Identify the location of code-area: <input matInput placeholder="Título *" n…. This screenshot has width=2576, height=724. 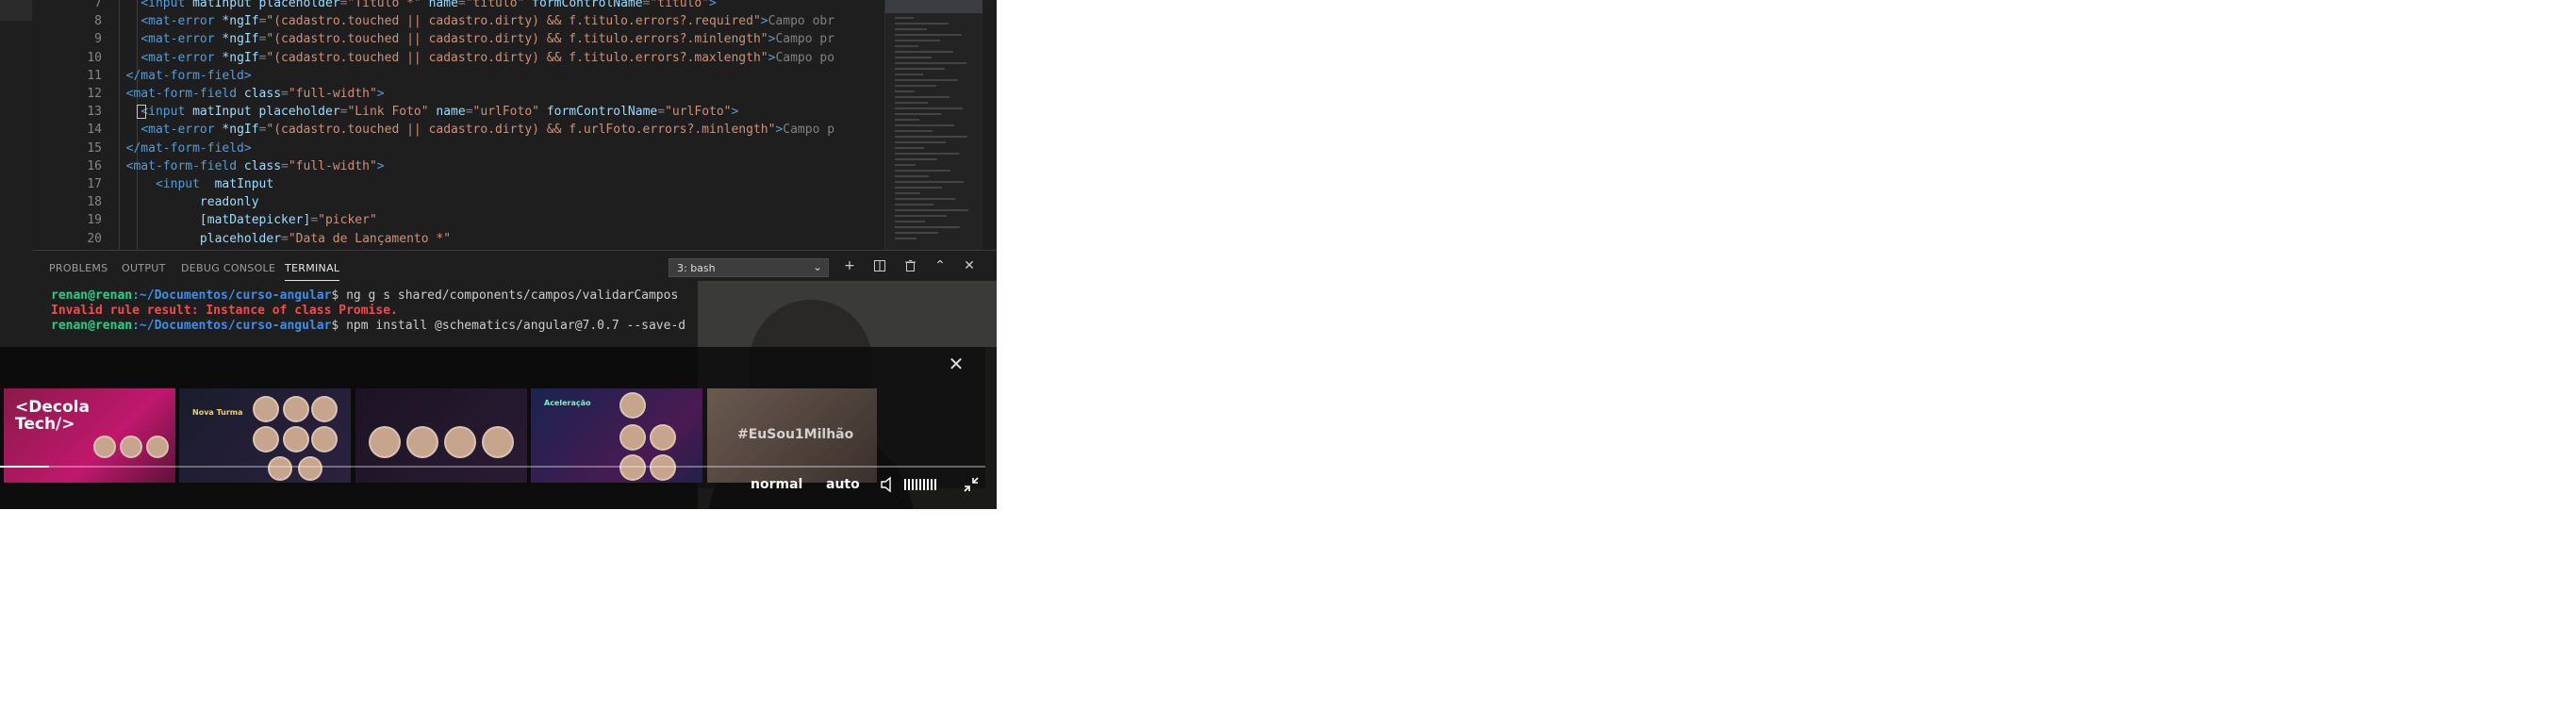
(497, 125).